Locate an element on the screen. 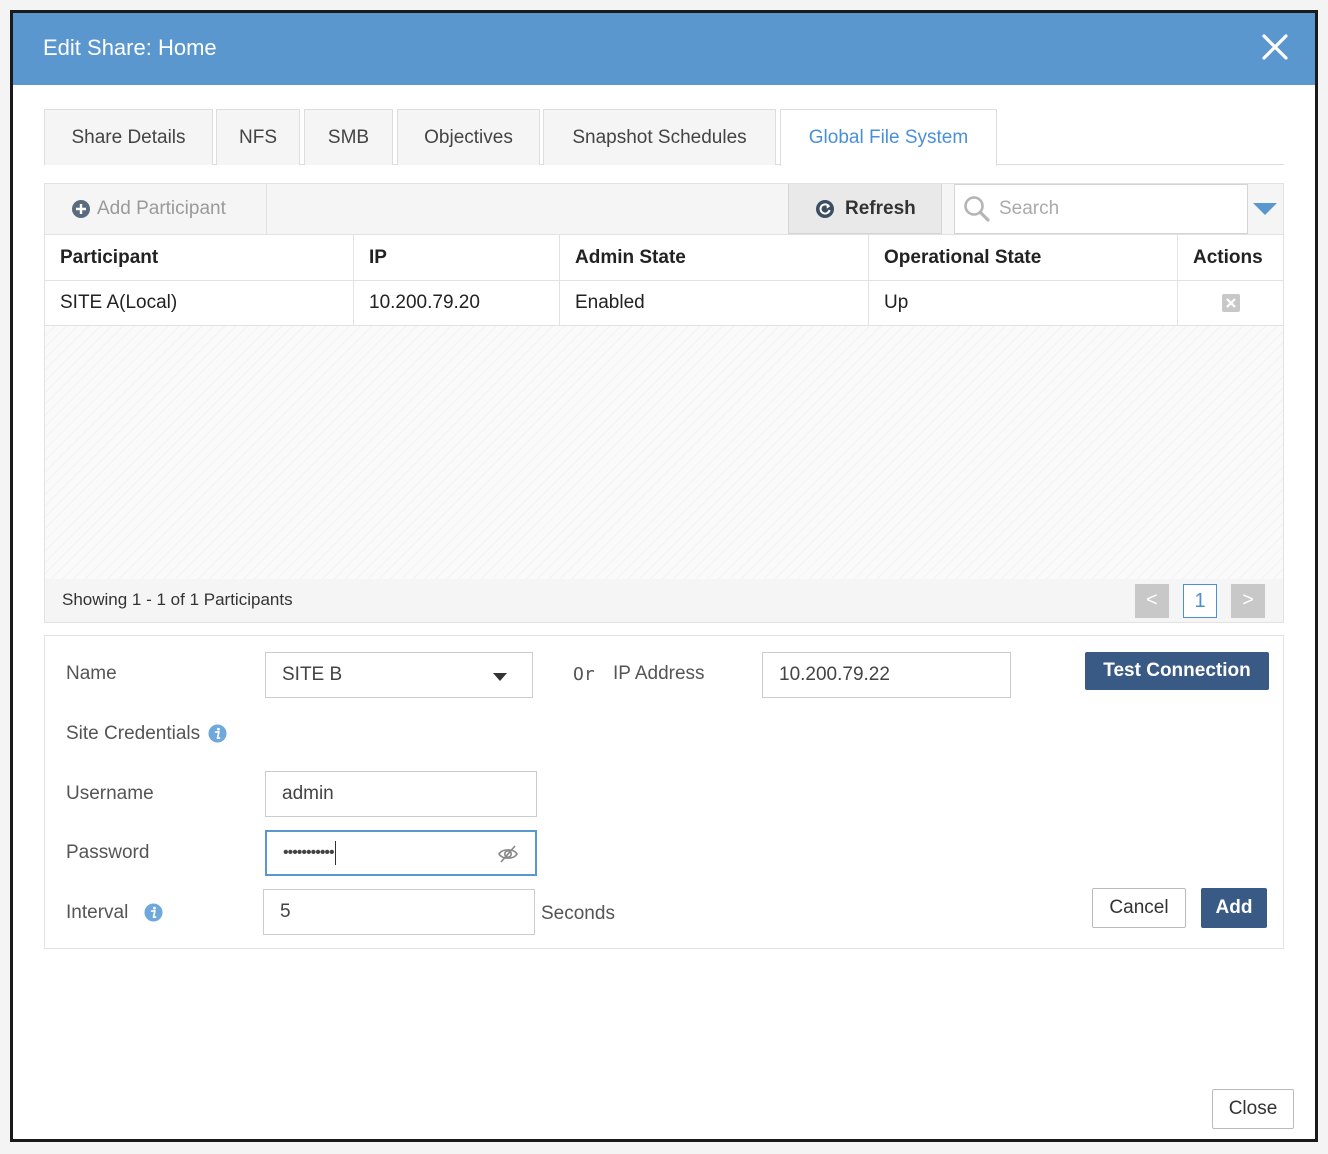  pager-prev-button: < is located at coordinates (1152, 601).